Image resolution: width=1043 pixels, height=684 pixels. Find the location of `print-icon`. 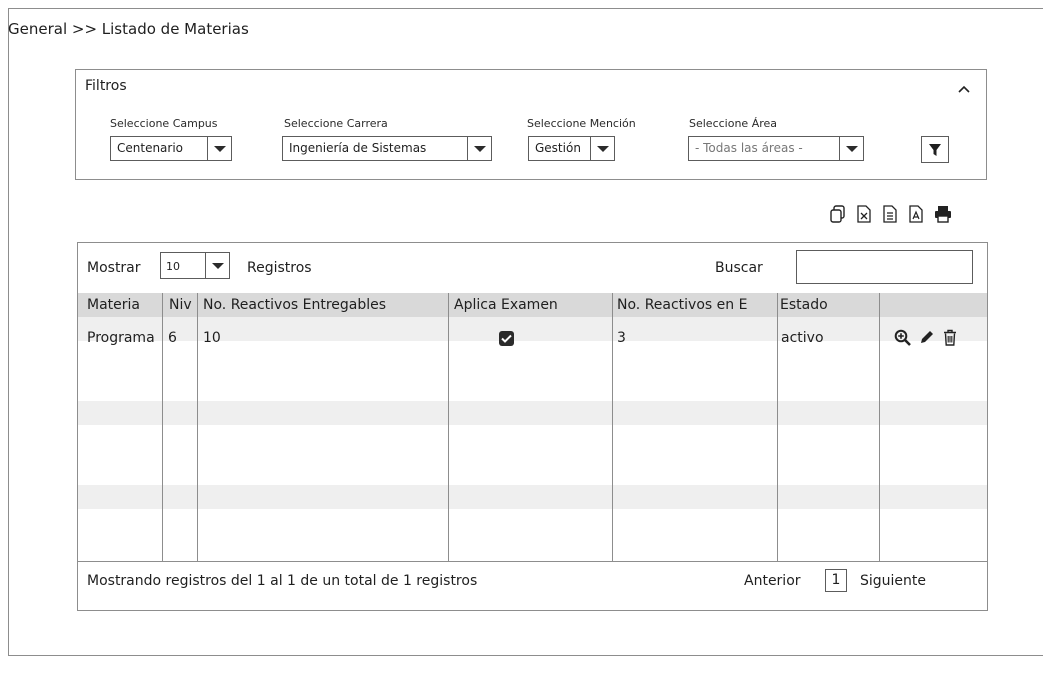

print-icon is located at coordinates (942, 214).